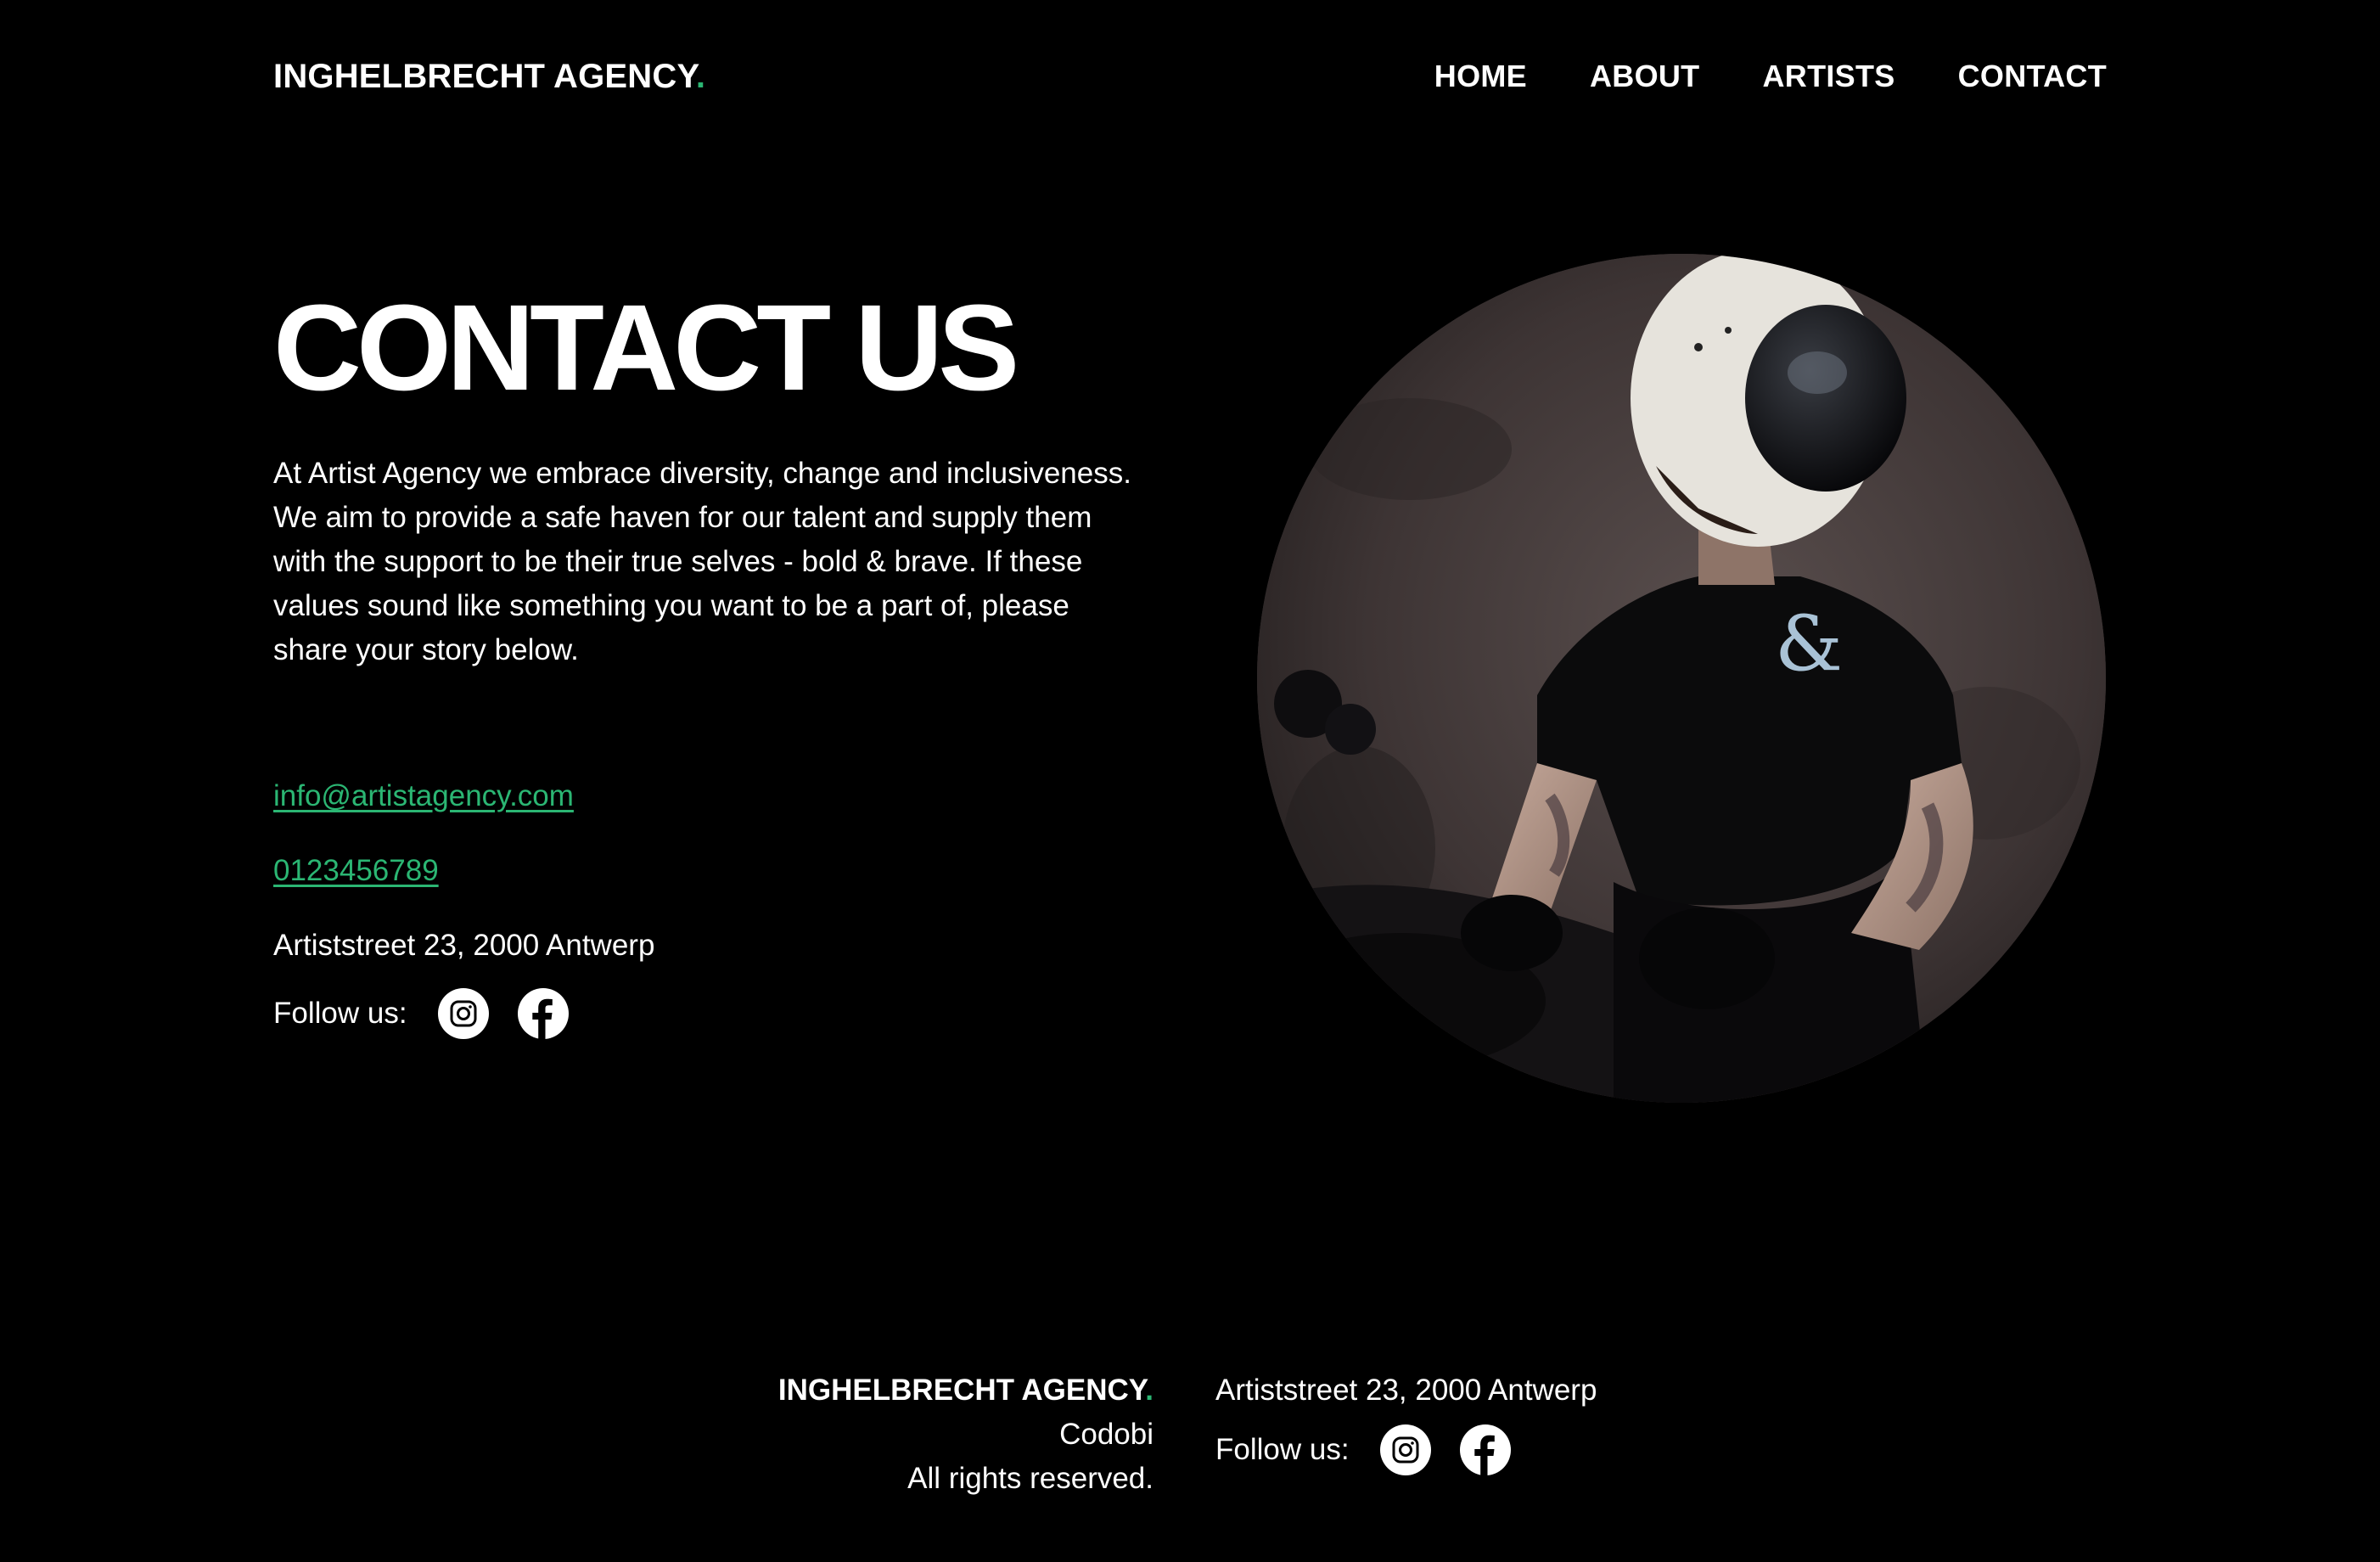  I want to click on follow-us: Follow us:, so click(655, 1014).